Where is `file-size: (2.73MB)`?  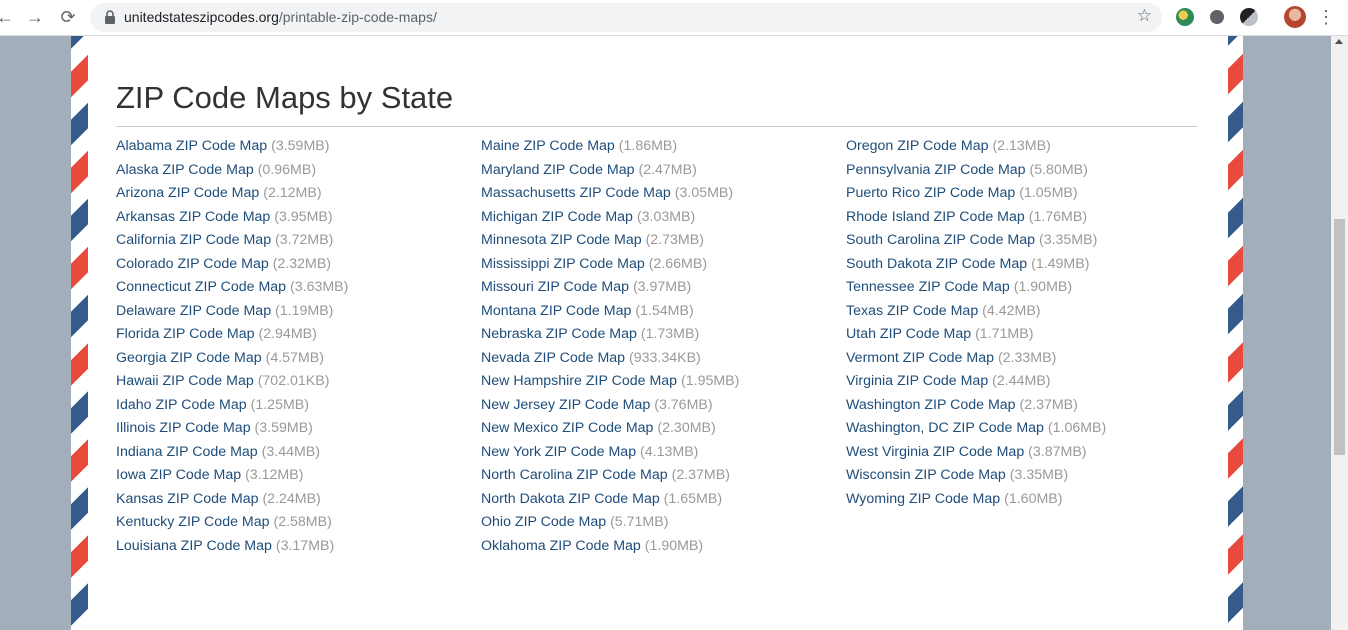 file-size: (2.73MB) is located at coordinates (674, 240).